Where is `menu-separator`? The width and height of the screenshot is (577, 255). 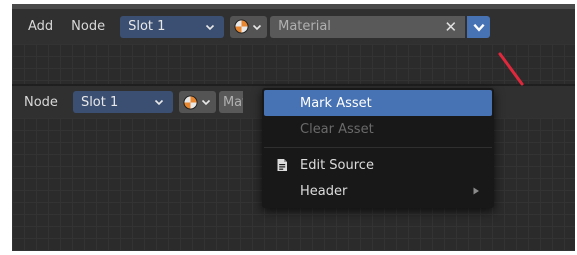 menu-separator is located at coordinates (378, 147).